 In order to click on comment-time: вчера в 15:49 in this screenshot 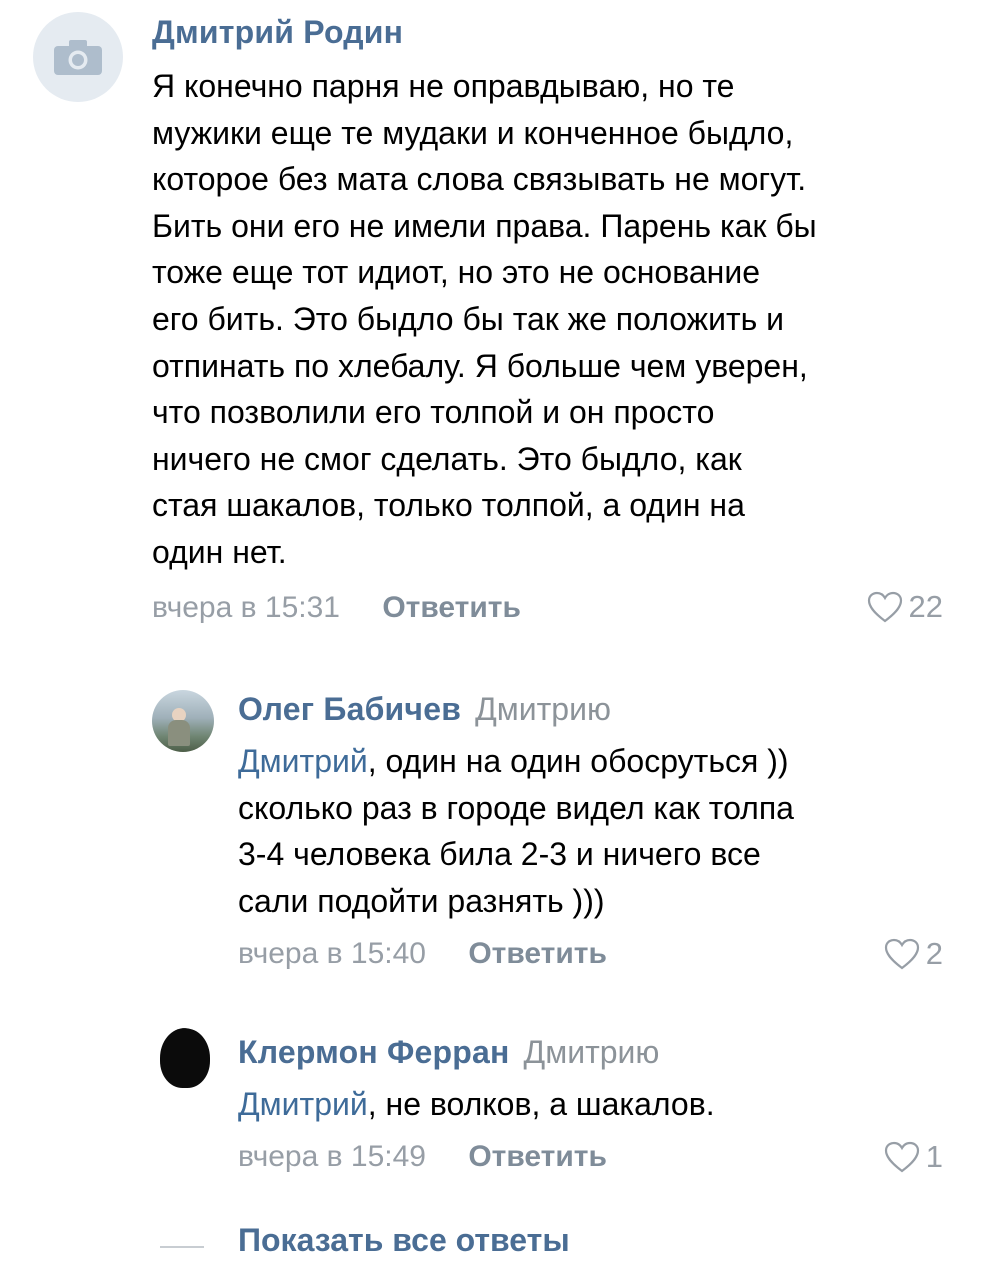, I will do `click(332, 1156)`.